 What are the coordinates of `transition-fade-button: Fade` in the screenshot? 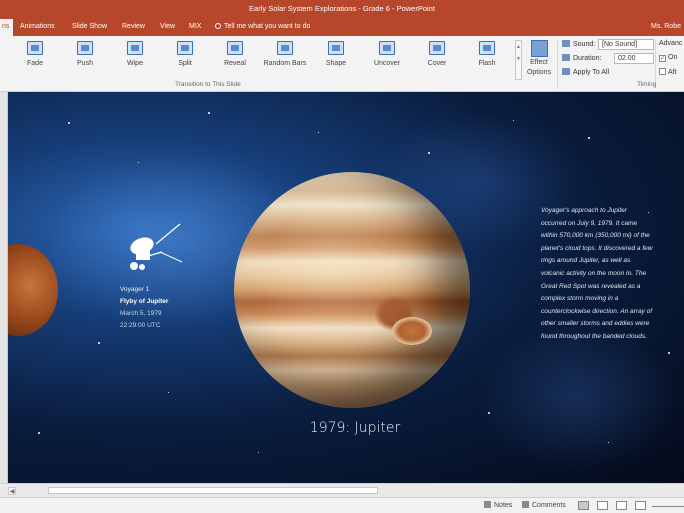 It's located at (35, 54).